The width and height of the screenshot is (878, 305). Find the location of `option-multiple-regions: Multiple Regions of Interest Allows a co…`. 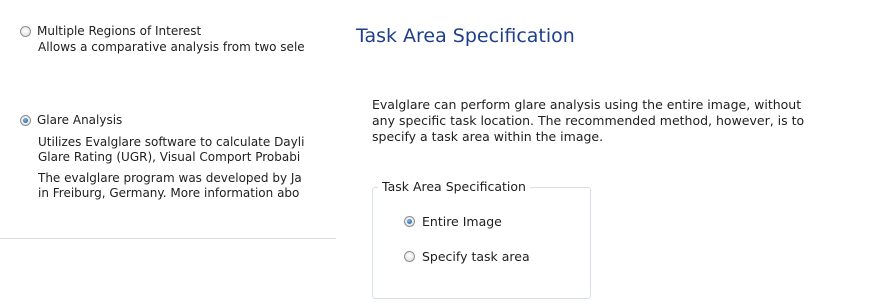

option-multiple-regions: Multiple Regions of Interest Allows a co… is located at coordinates (162, 42).